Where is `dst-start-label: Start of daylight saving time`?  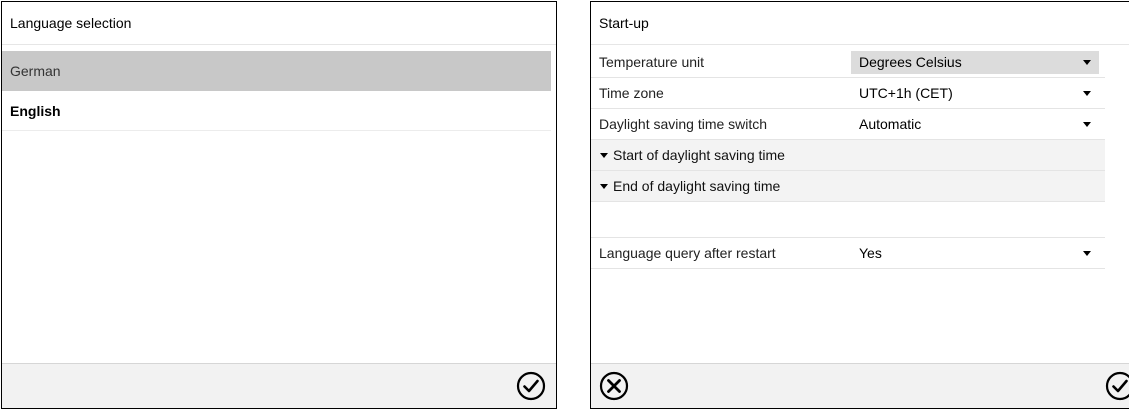
dst-start-label: Start of daylight saving time is located at coordinates (699, 155).